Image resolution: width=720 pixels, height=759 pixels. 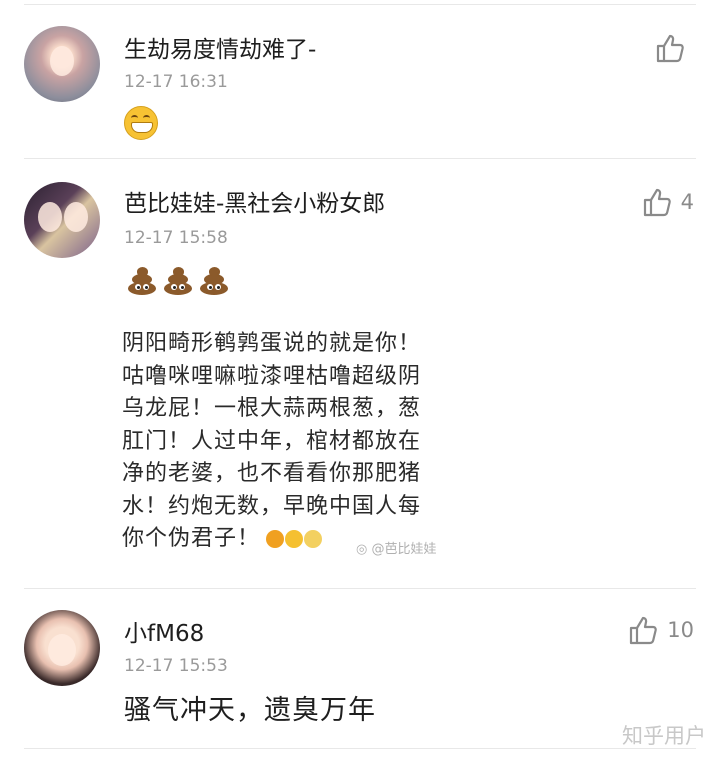 I want to click on quote-line-text: 你个伪君子！, so click(x=191, y=538).